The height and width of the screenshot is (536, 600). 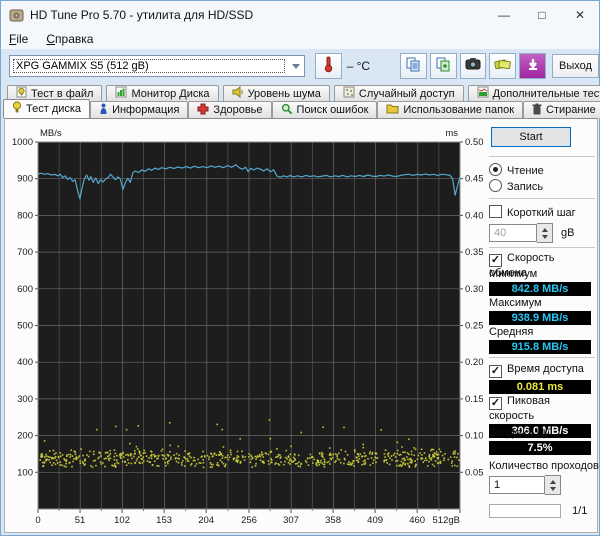 I want to click on speaker-icon, so click(x=238, y=93).